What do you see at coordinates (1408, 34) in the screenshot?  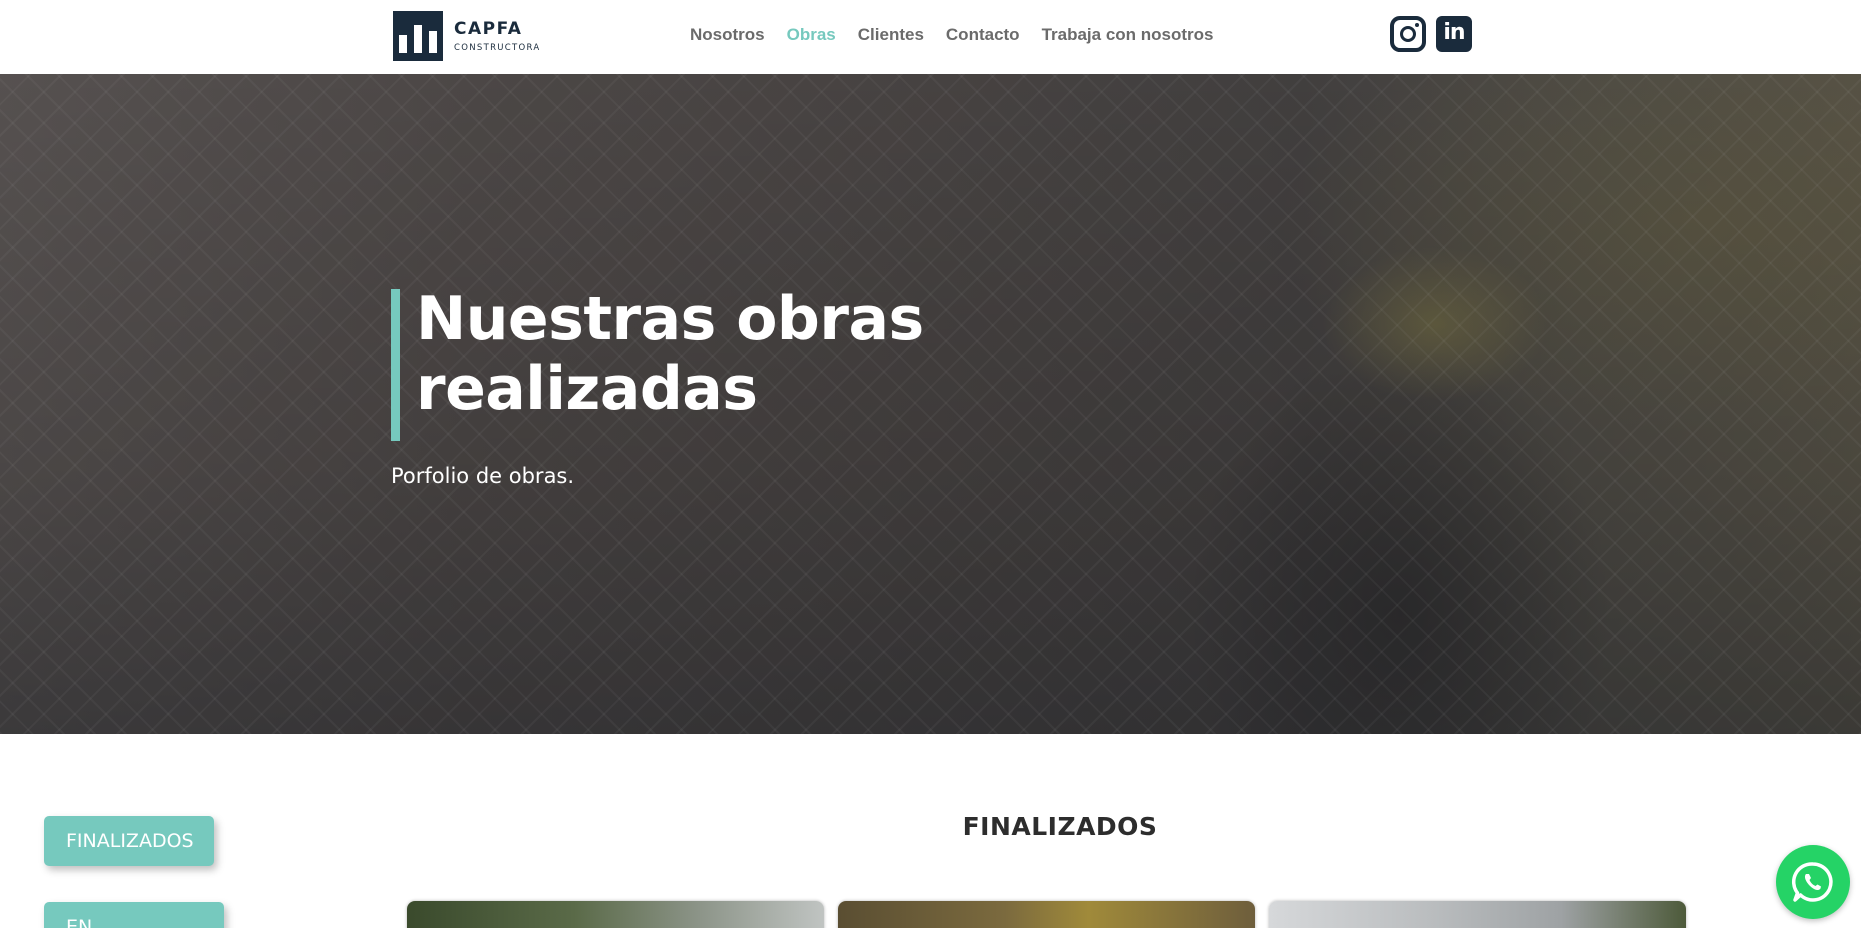 I see `instagram-icon` at bounding box center [1408, 34].